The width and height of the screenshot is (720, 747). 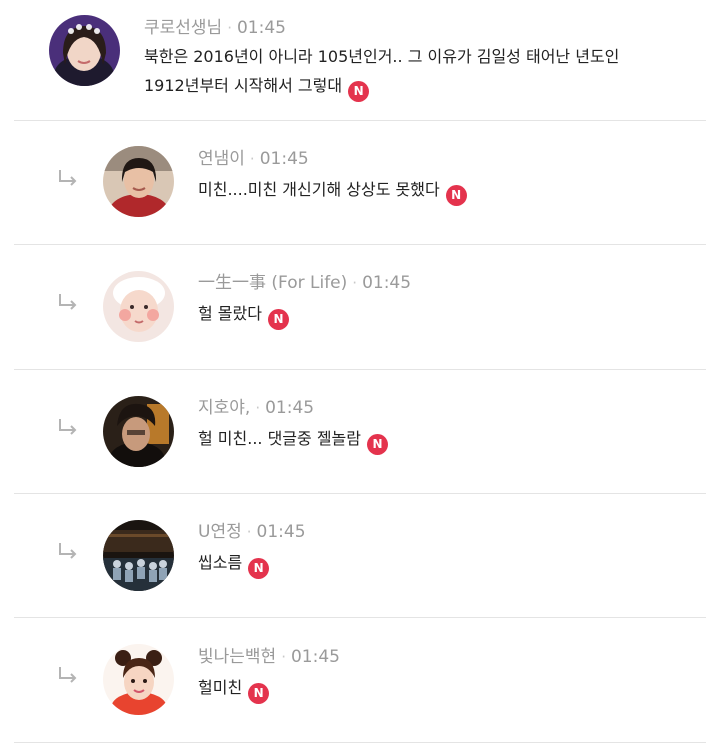 What do you see at coordinates (224, 408) in the screenshot?
I see `author-name: 지호야,` at bounding box center [224, 408].